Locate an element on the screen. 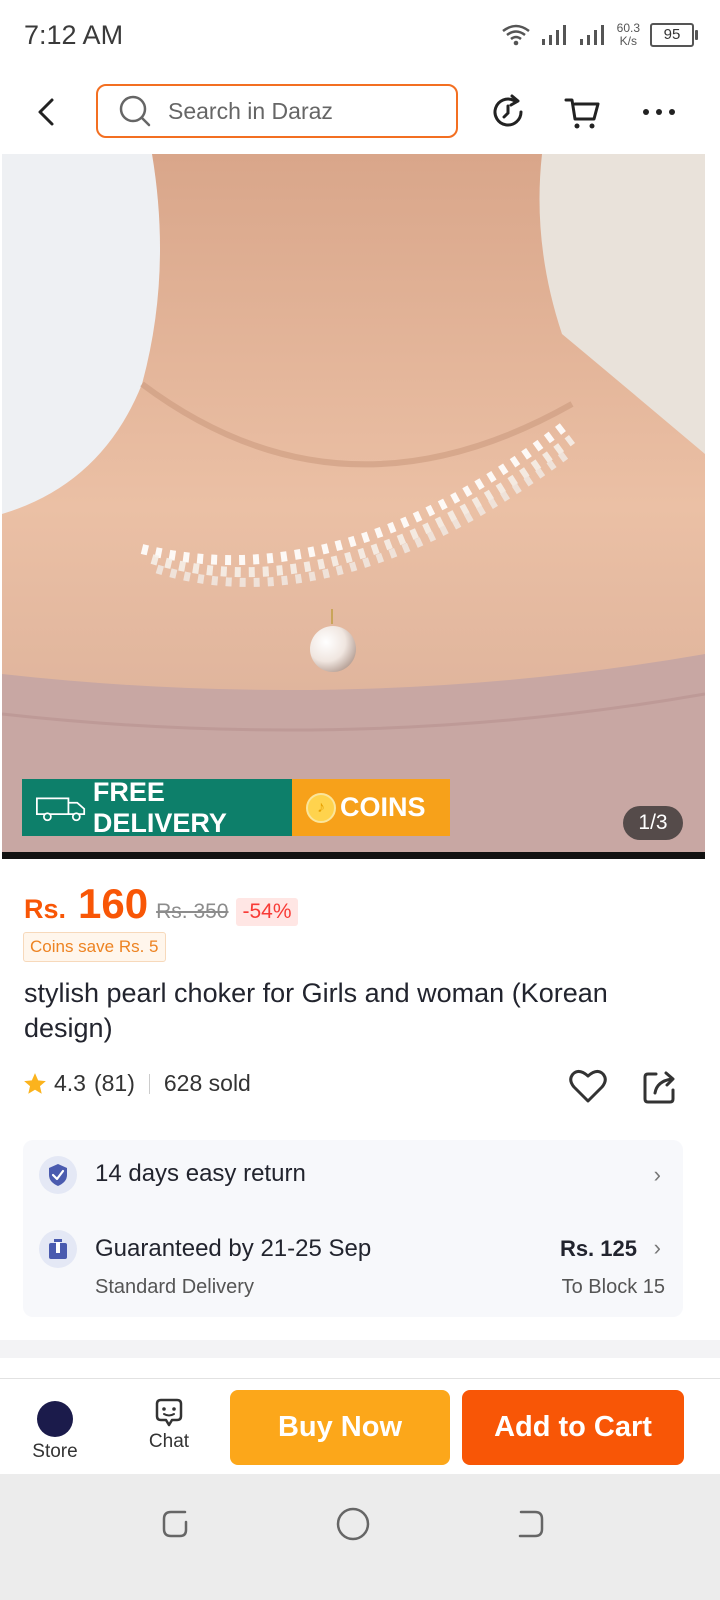  more-options-icon is located at coordinates (659, 112).